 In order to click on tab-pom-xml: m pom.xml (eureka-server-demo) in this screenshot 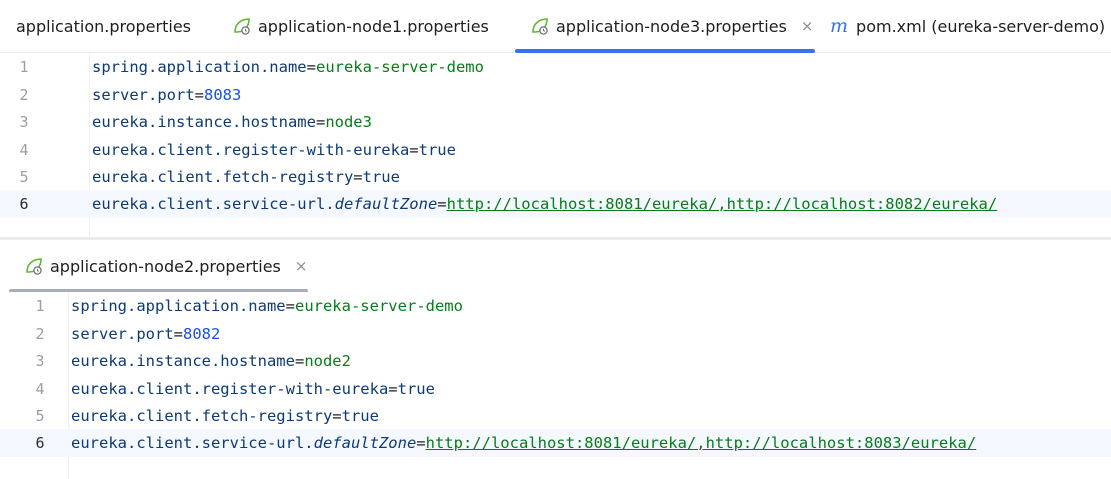, I will do `click(967, 26)`.